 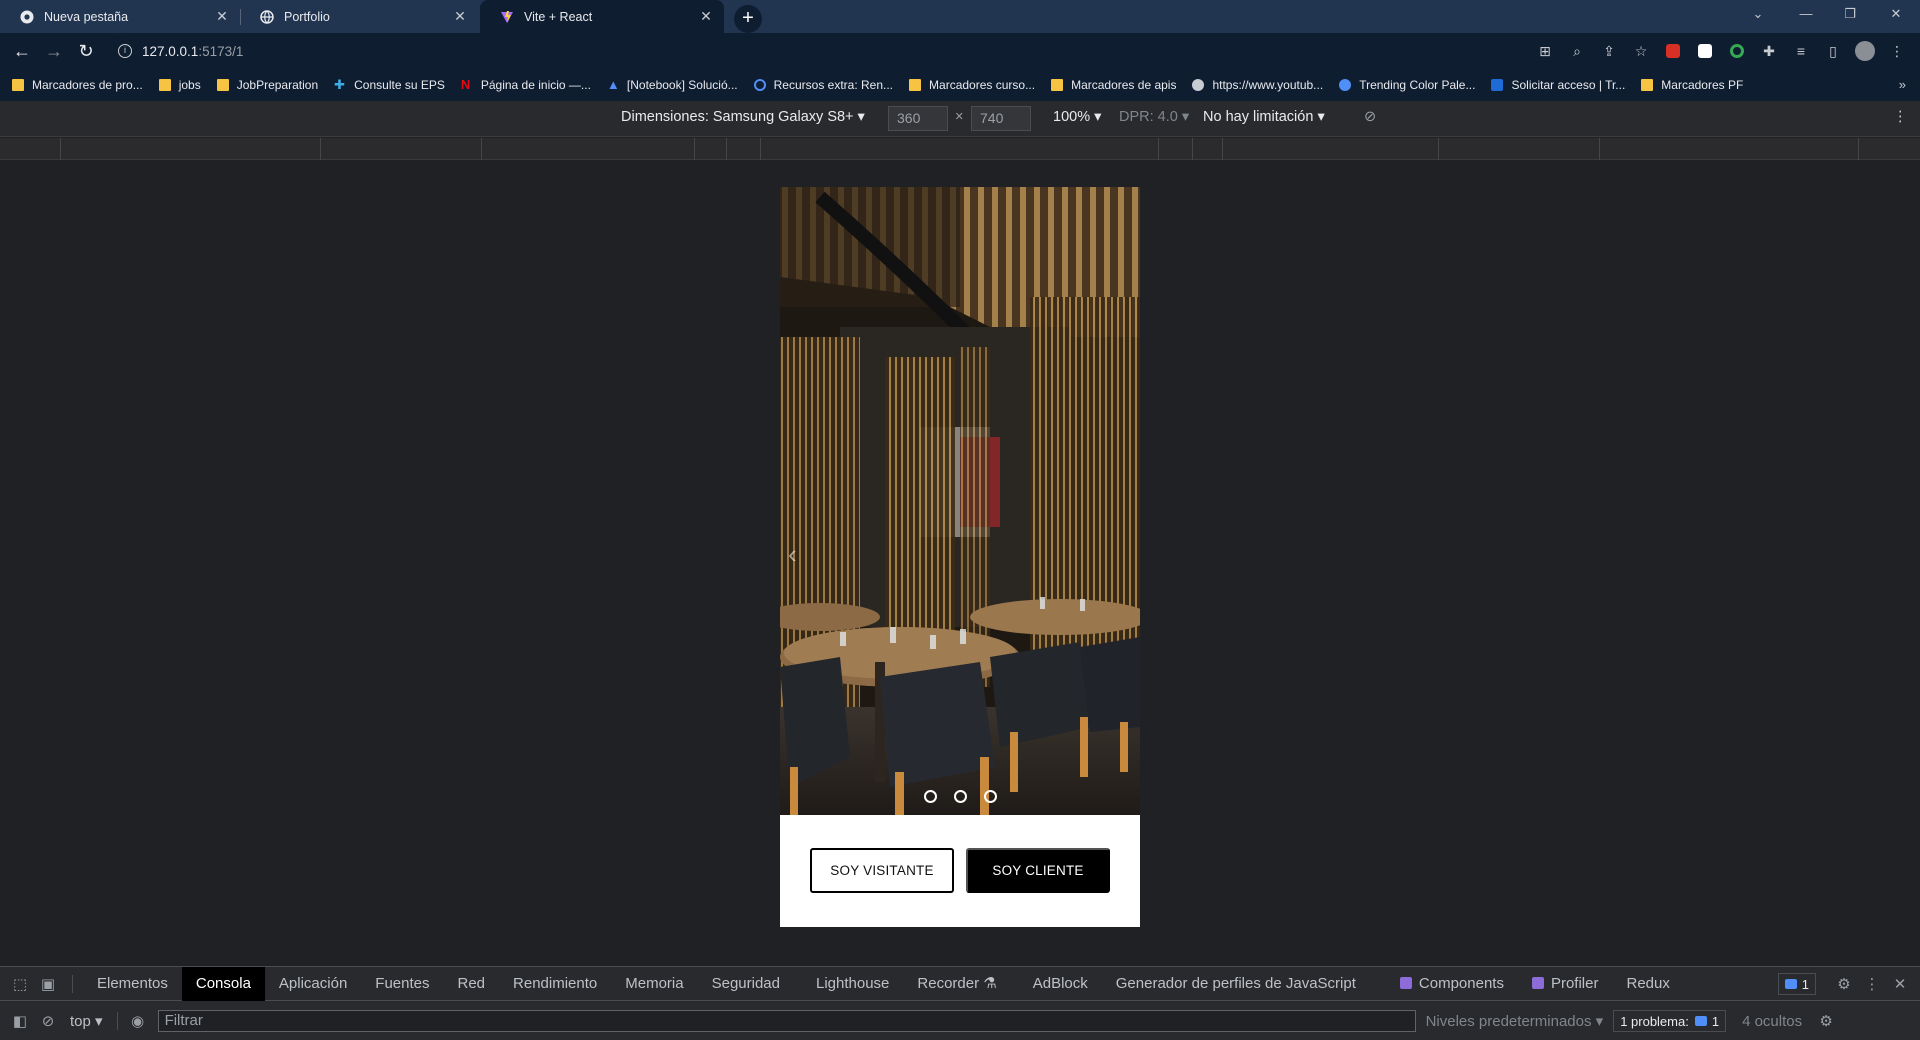 I want to click on rotate-icon: ⊘, so click(x=1370, y=117).